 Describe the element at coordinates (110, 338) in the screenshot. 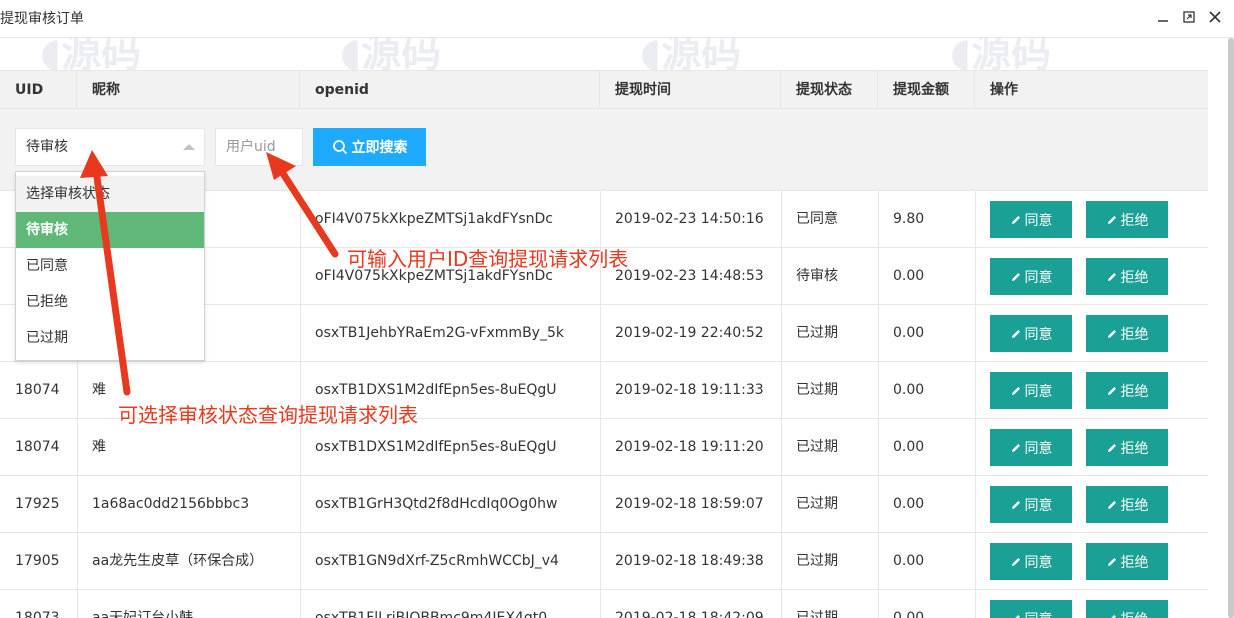

I see `status-option-expired: 已过期` at that location.